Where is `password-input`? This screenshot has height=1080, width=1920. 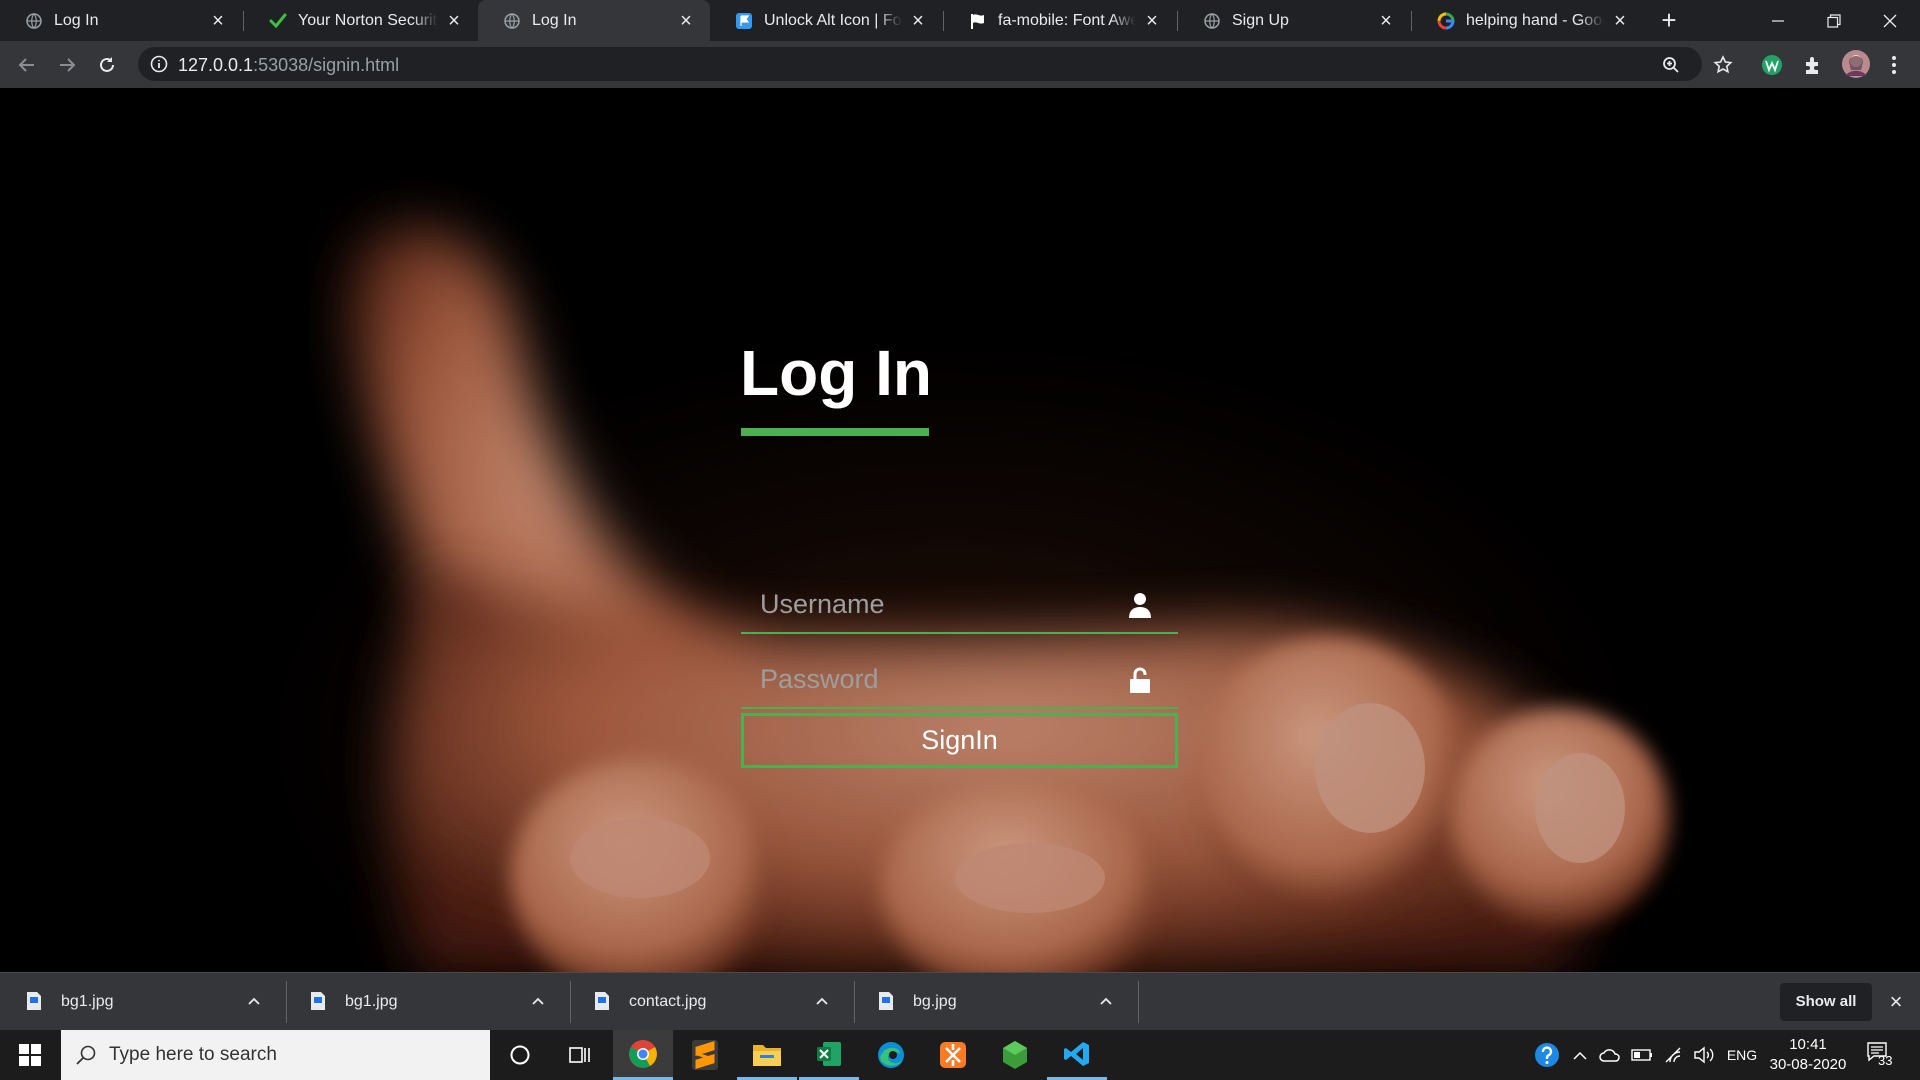
password-input is located at coordinates (931, 679).